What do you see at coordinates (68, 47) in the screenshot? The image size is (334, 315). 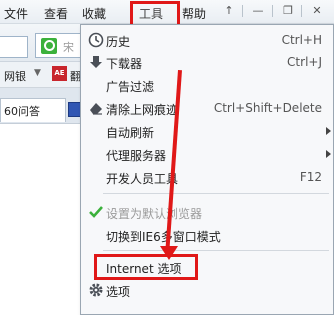 I see `search-input: 宋` at bounding box center [68, 47].